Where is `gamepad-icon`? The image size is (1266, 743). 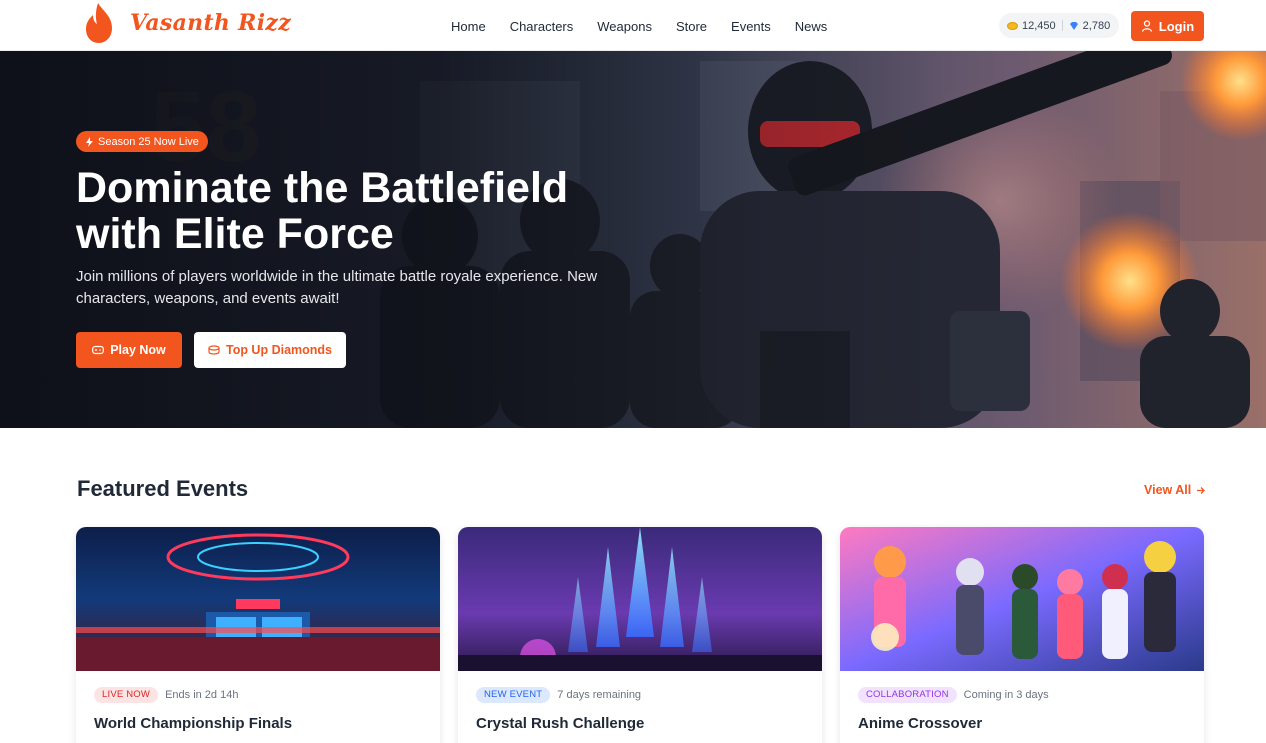 gamepad-icon is located at coordinates (98, 350).